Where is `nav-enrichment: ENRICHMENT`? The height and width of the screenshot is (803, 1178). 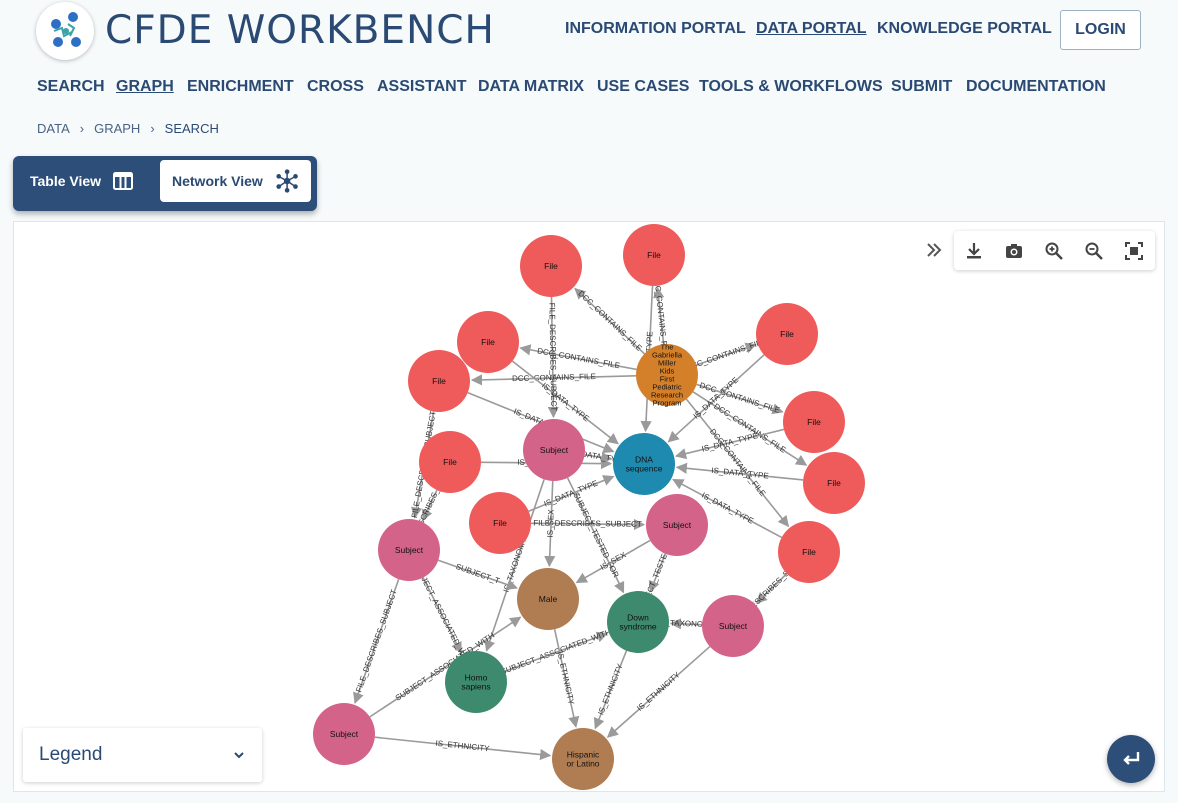 nav-enrichment: ENRICHMENT is located at coordinates (240, 87).